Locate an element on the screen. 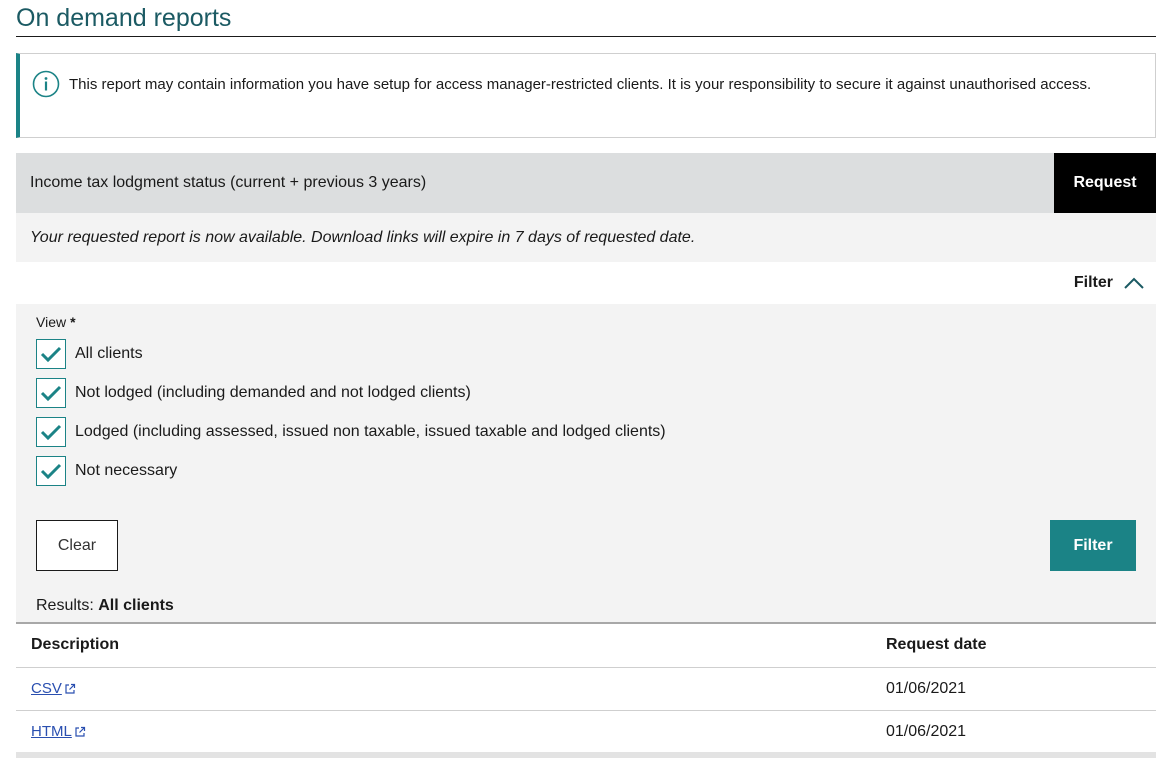 The height and width of the screenshot is (772, 1163). checkbox-not-necessary: Not necessary is located at coordinates (106, 471).